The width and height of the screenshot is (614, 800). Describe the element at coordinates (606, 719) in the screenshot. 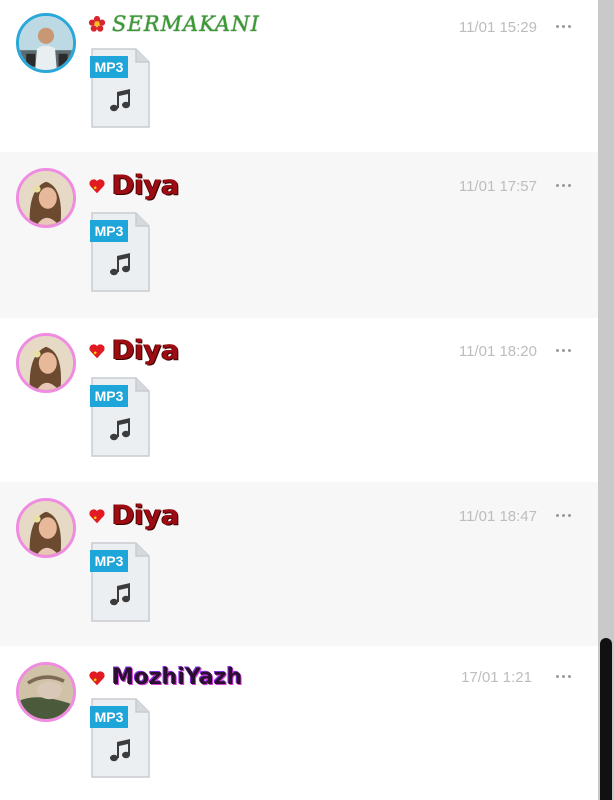

I see `scrollbar-thumb` at that location.